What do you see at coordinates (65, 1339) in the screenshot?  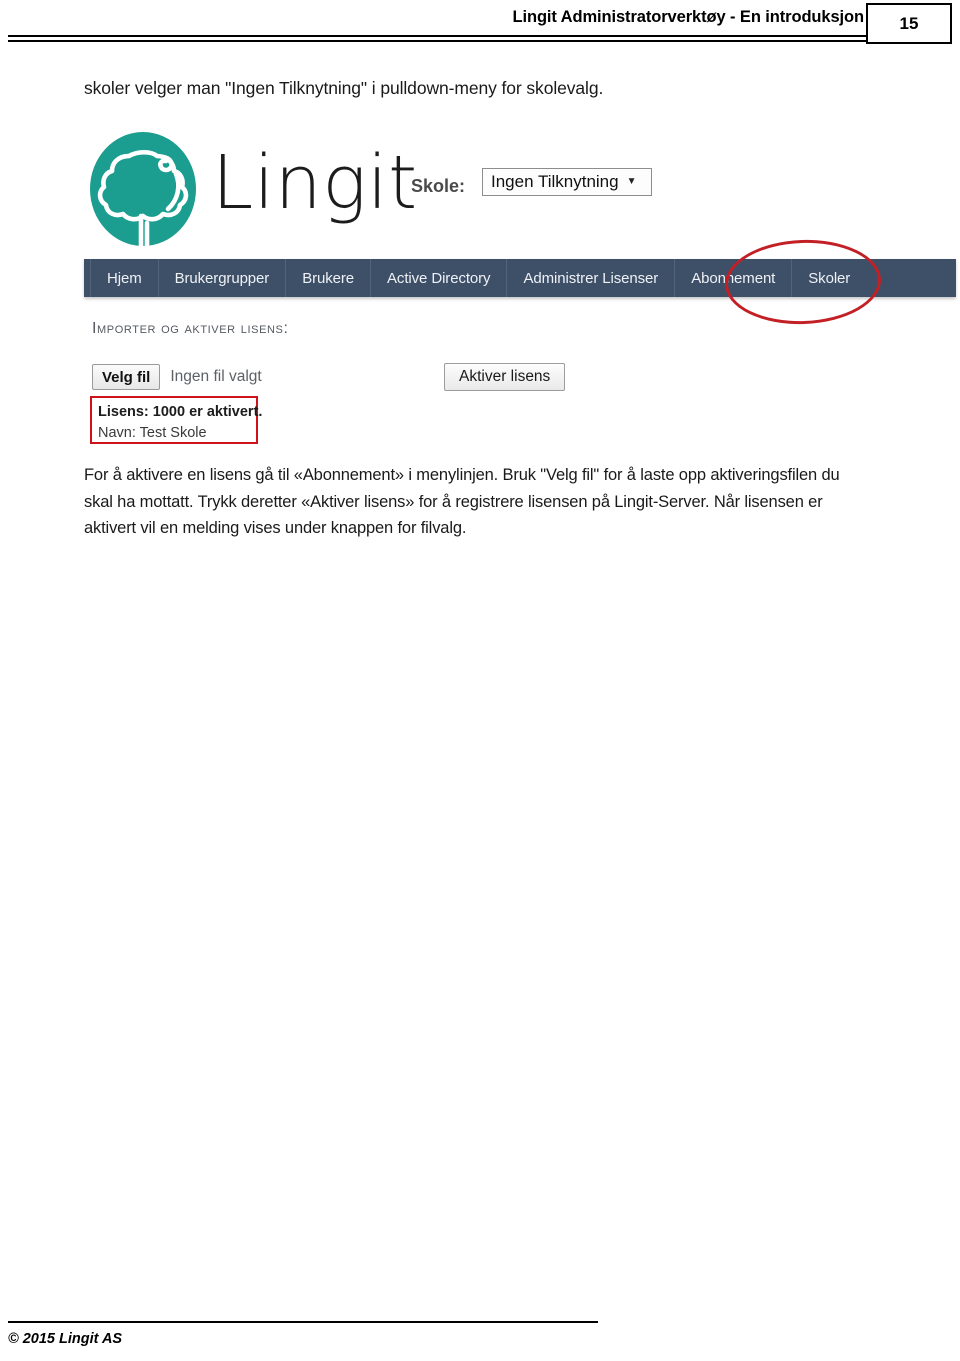 I see `footer-copyright: © 2015 Lingit AS` at bounding box center [65, 1339].